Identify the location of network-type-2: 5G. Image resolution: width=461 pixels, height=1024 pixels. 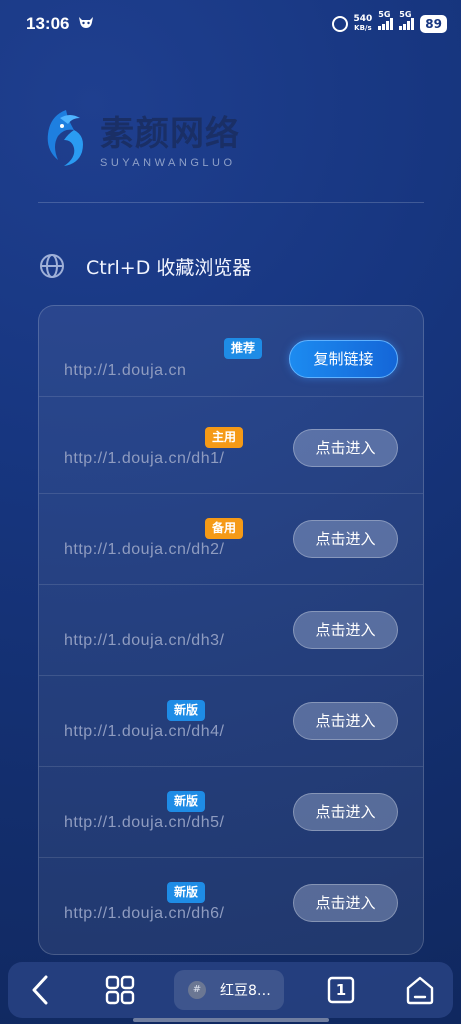
(405, 14).